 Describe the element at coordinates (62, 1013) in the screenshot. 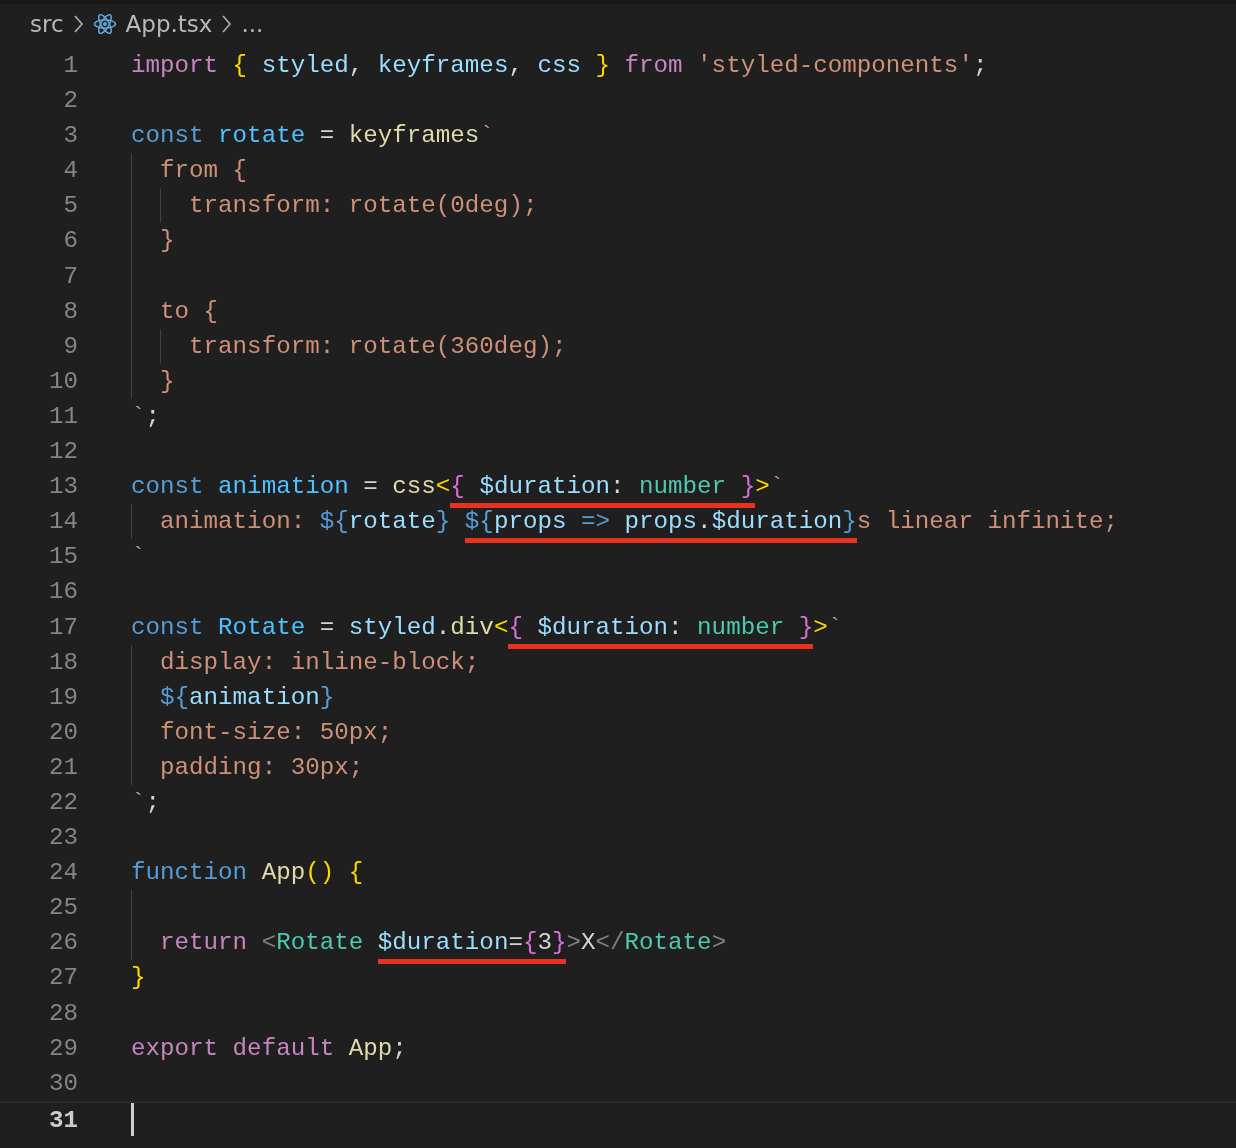

I see `line-number: 28` at that location.